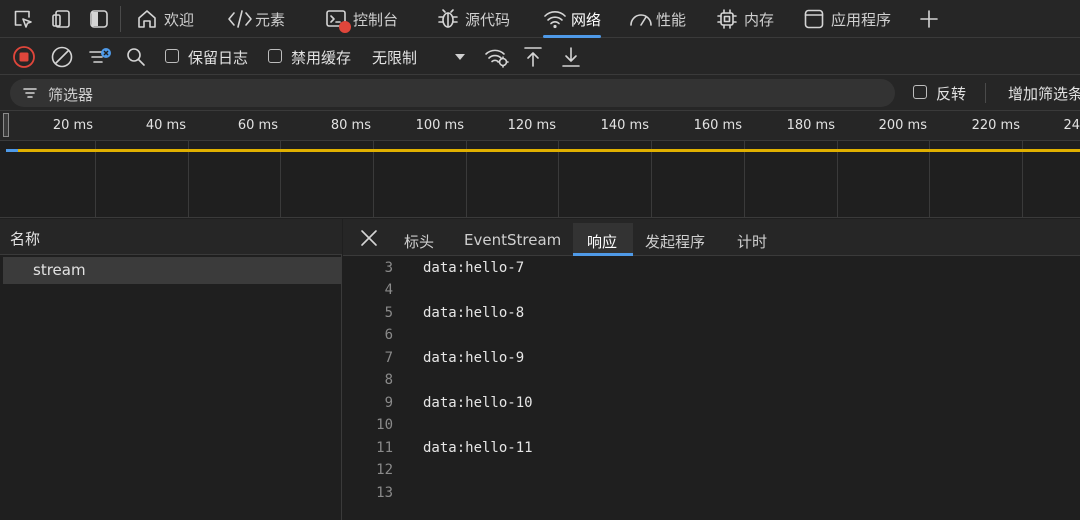 This screenshot has height=520, width=1080. Describe the element at coordinates (72, 125) in the screenshot. I see `tick-label: 20 ms` at that location.